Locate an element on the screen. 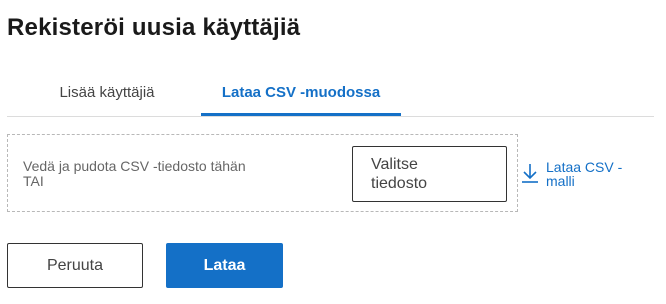  choose-file-button: Valitse tiedosto is located at coordinates (429, 174).